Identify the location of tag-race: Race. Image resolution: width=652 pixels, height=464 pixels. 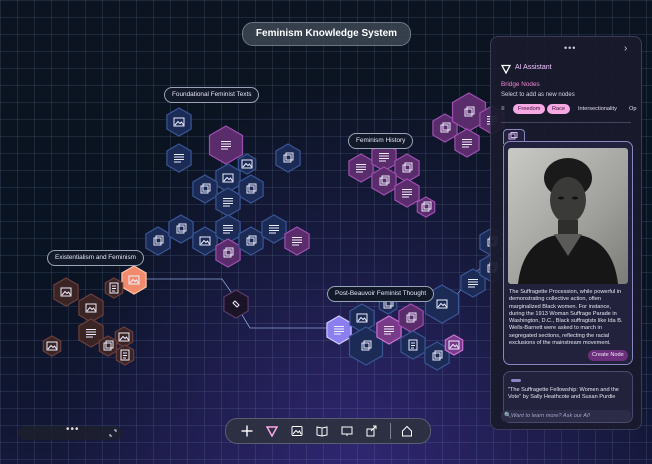
(559, 109).